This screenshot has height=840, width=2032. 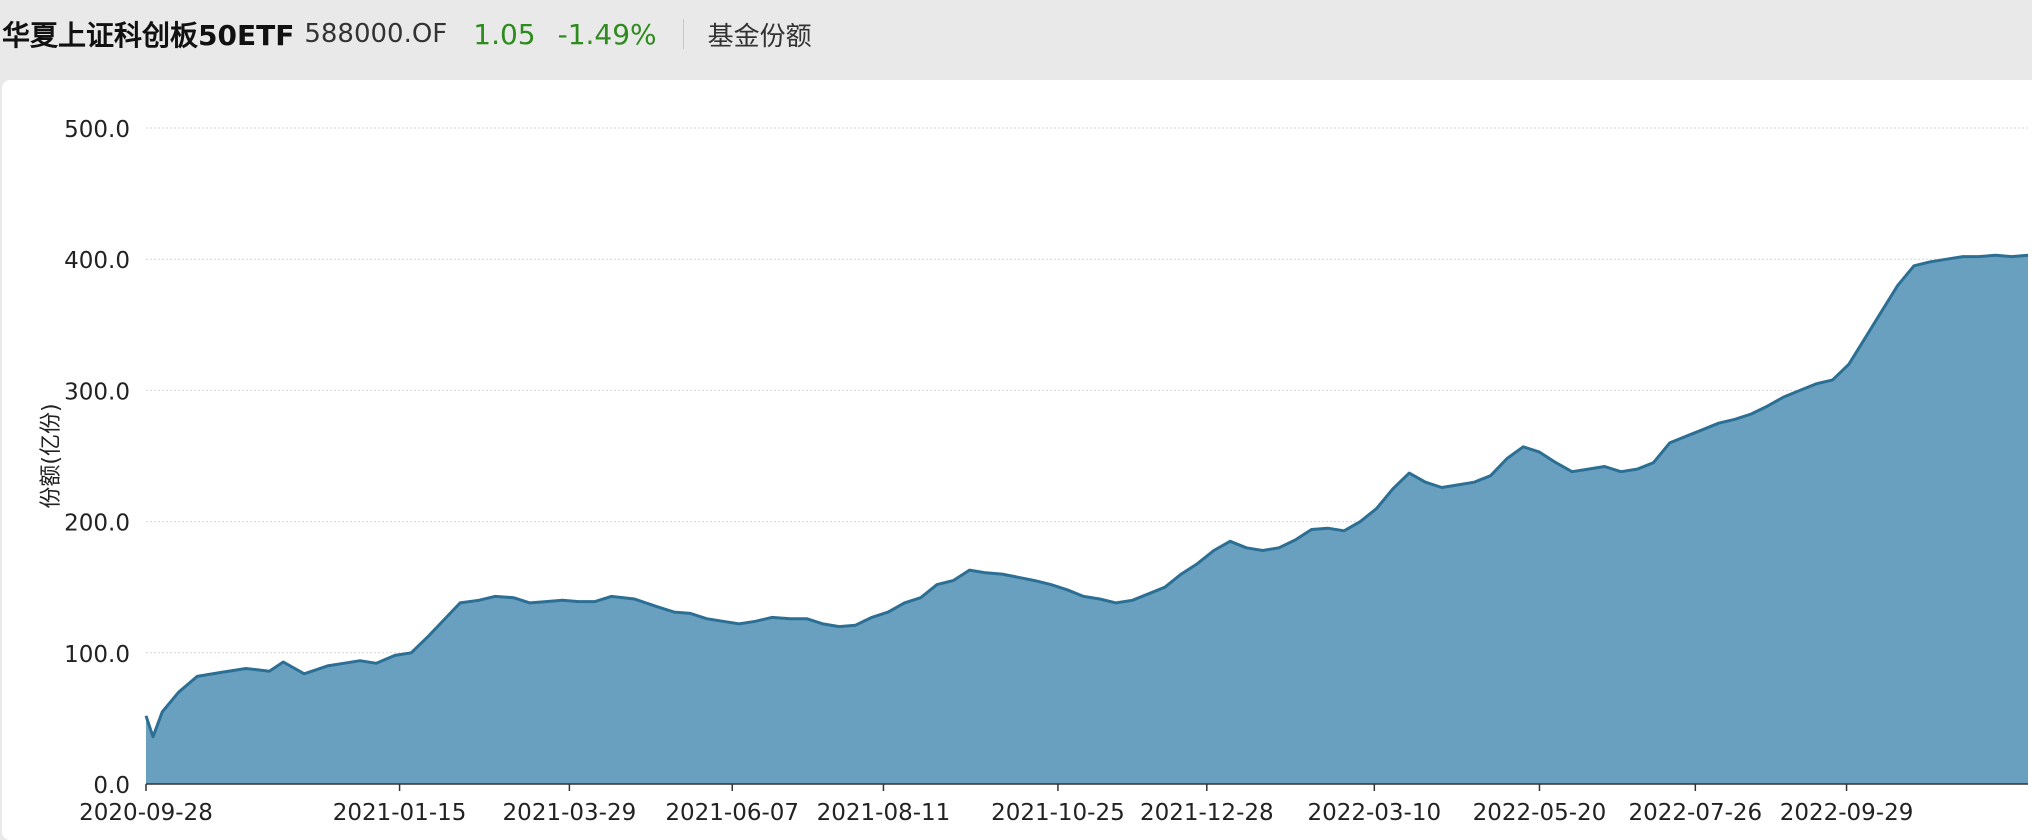 I want to click on x-tick-label: 2022-07-26, so click(x=1695, y=813).